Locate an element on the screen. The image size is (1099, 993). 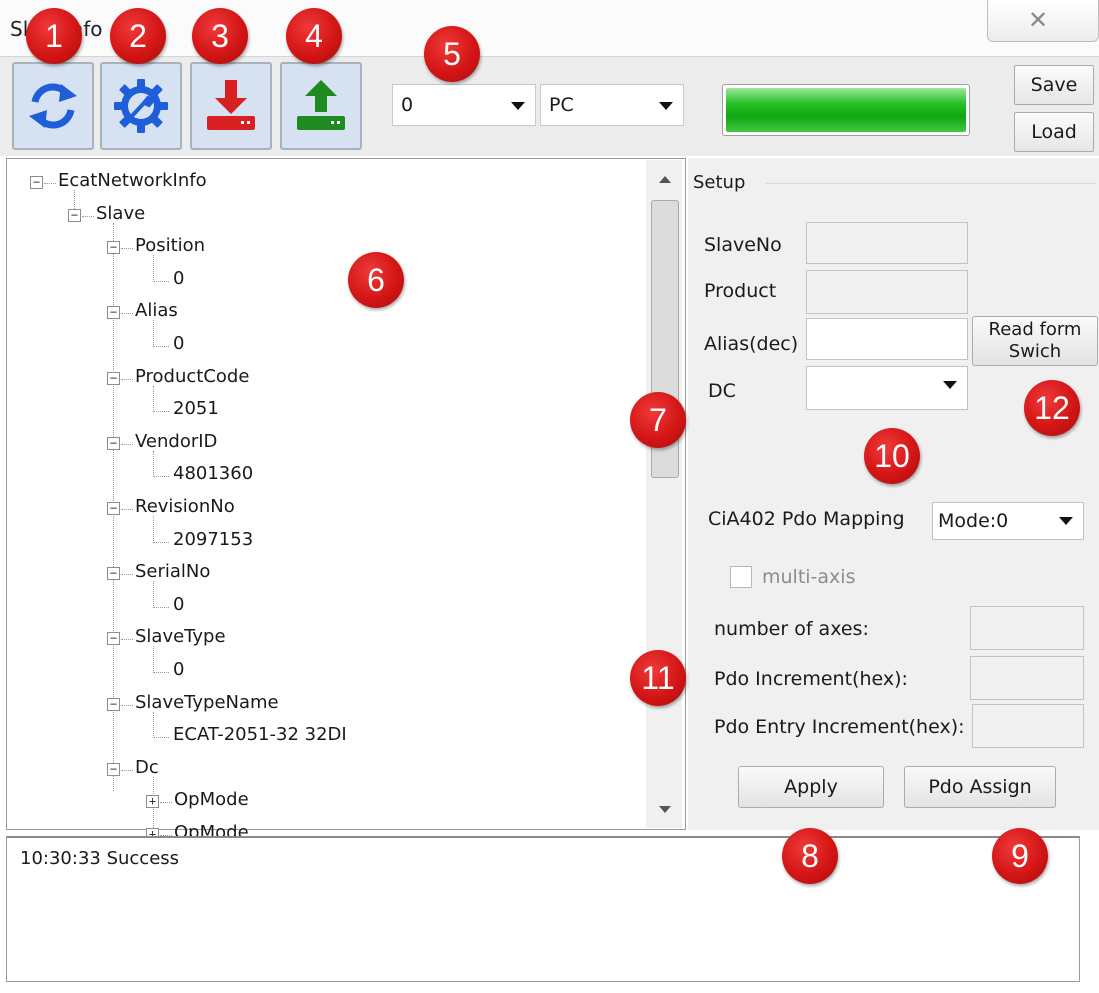
read-switch-label-2: Swich is located at coordinates (1035, 351).